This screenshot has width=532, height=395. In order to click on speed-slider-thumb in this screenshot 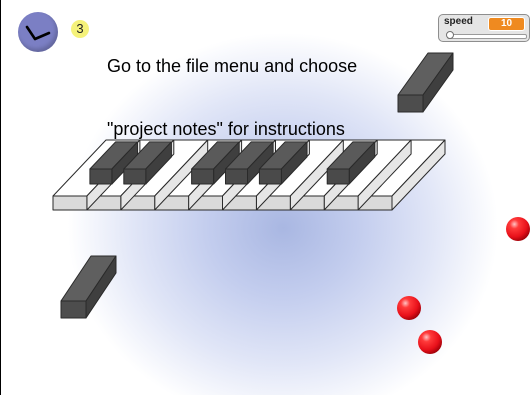, I will do `click(450, 35)`.